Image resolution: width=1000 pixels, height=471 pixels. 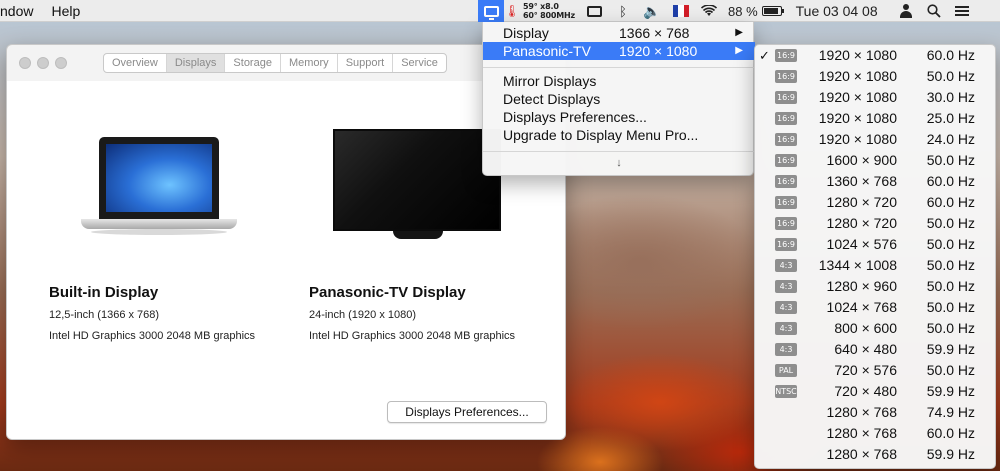 I want to click on tab-displays: Displays, so click(x=196, y=63).